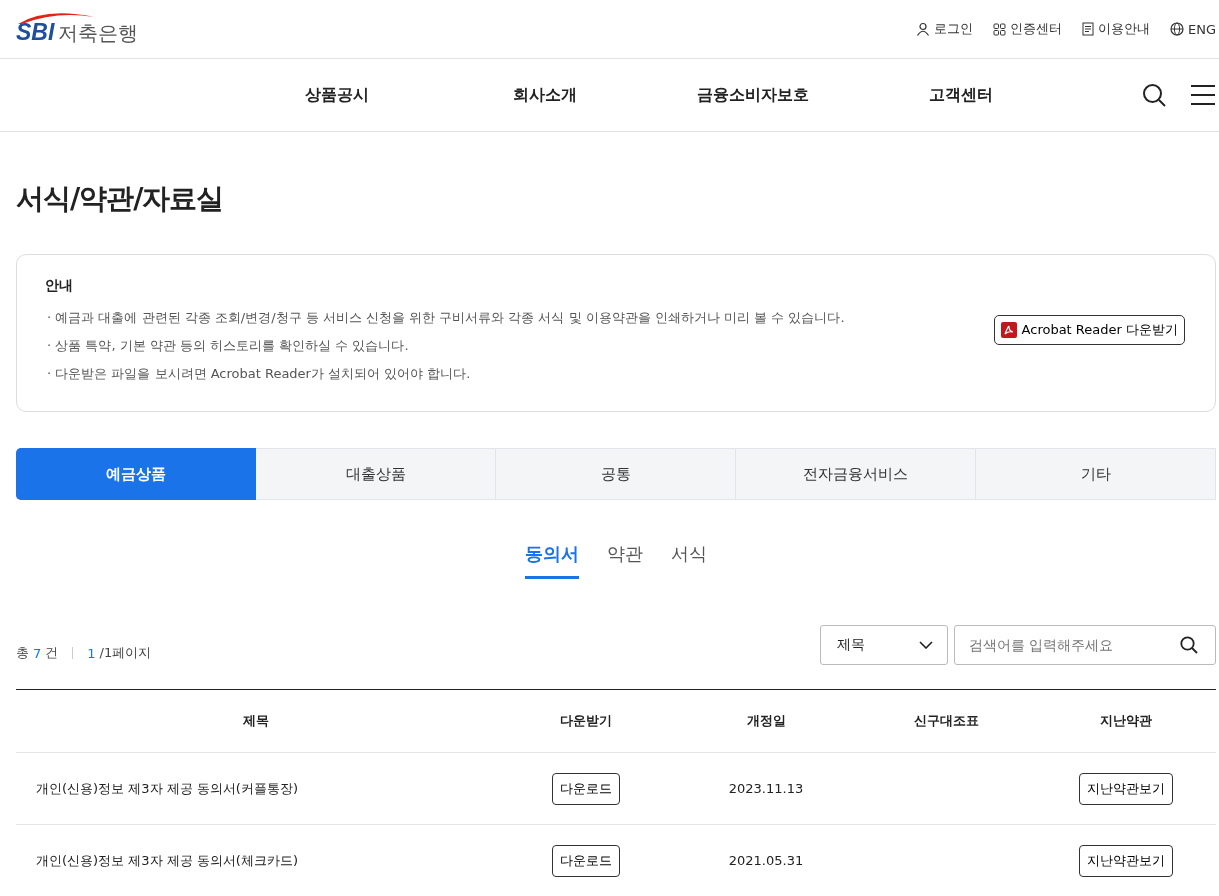 The height and width of the screenshot is (896, 1219). I want to click on sub-tab: 동의서, so click(552, 559).